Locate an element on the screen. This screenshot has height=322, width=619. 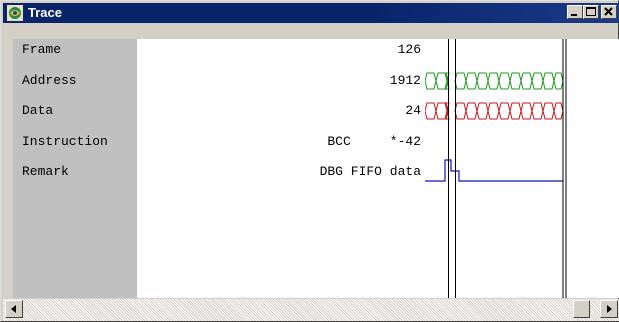
signal-name-frame: Frame is located at coordinates (41, 50).